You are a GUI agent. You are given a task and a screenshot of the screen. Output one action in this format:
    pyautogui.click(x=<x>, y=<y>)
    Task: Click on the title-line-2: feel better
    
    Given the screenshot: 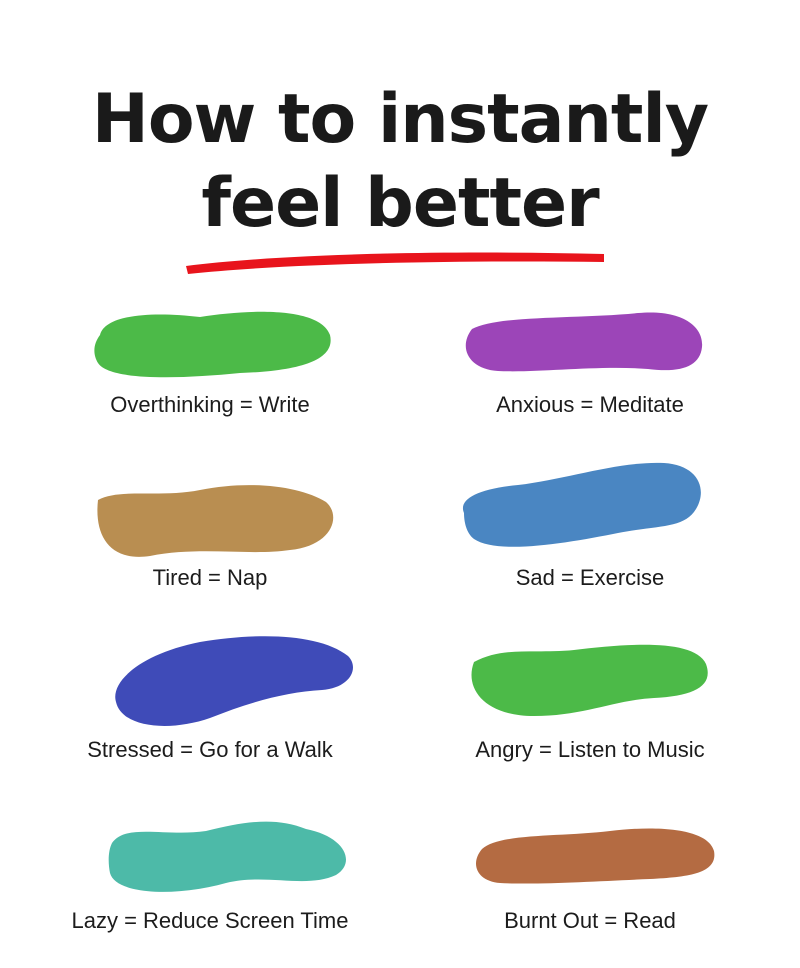 What is the action you would take?
    pyautogui.click(x=400, y=203)
    